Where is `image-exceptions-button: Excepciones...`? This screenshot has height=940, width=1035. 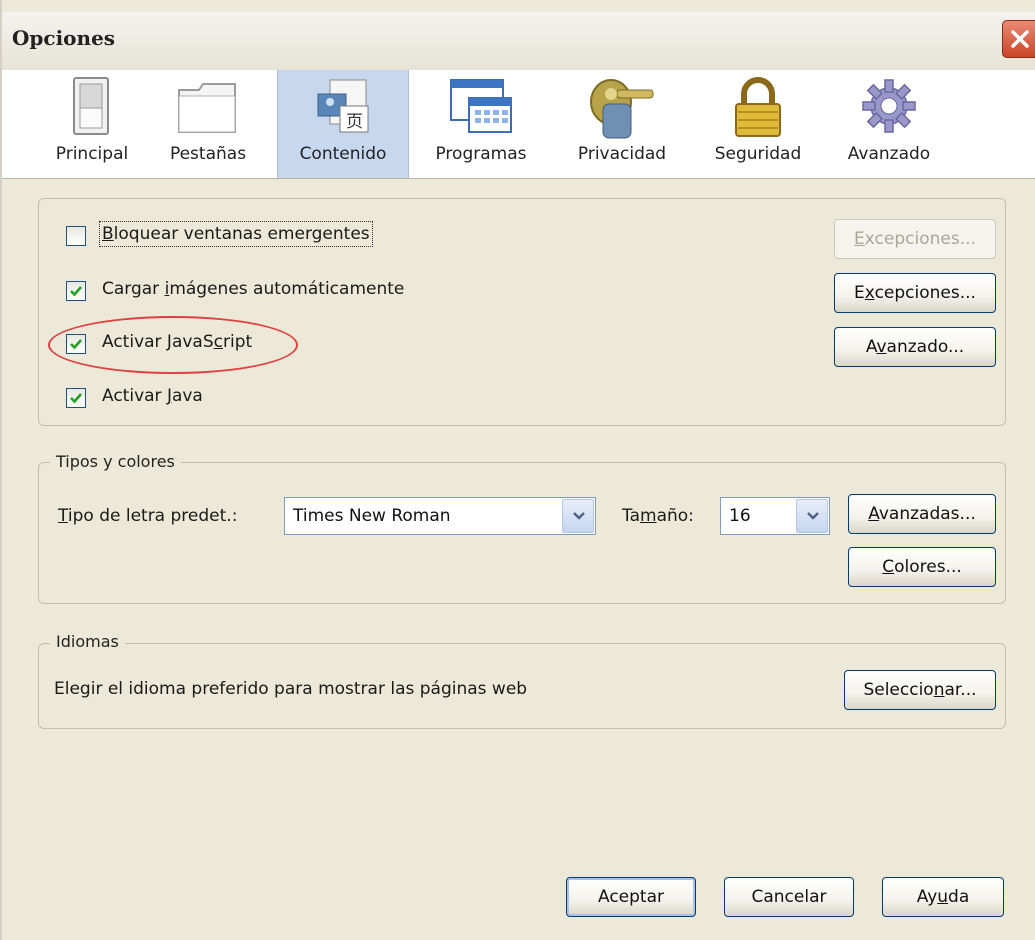
image-exceptions-button: Excepciones... is located at coordinates (915, 293).